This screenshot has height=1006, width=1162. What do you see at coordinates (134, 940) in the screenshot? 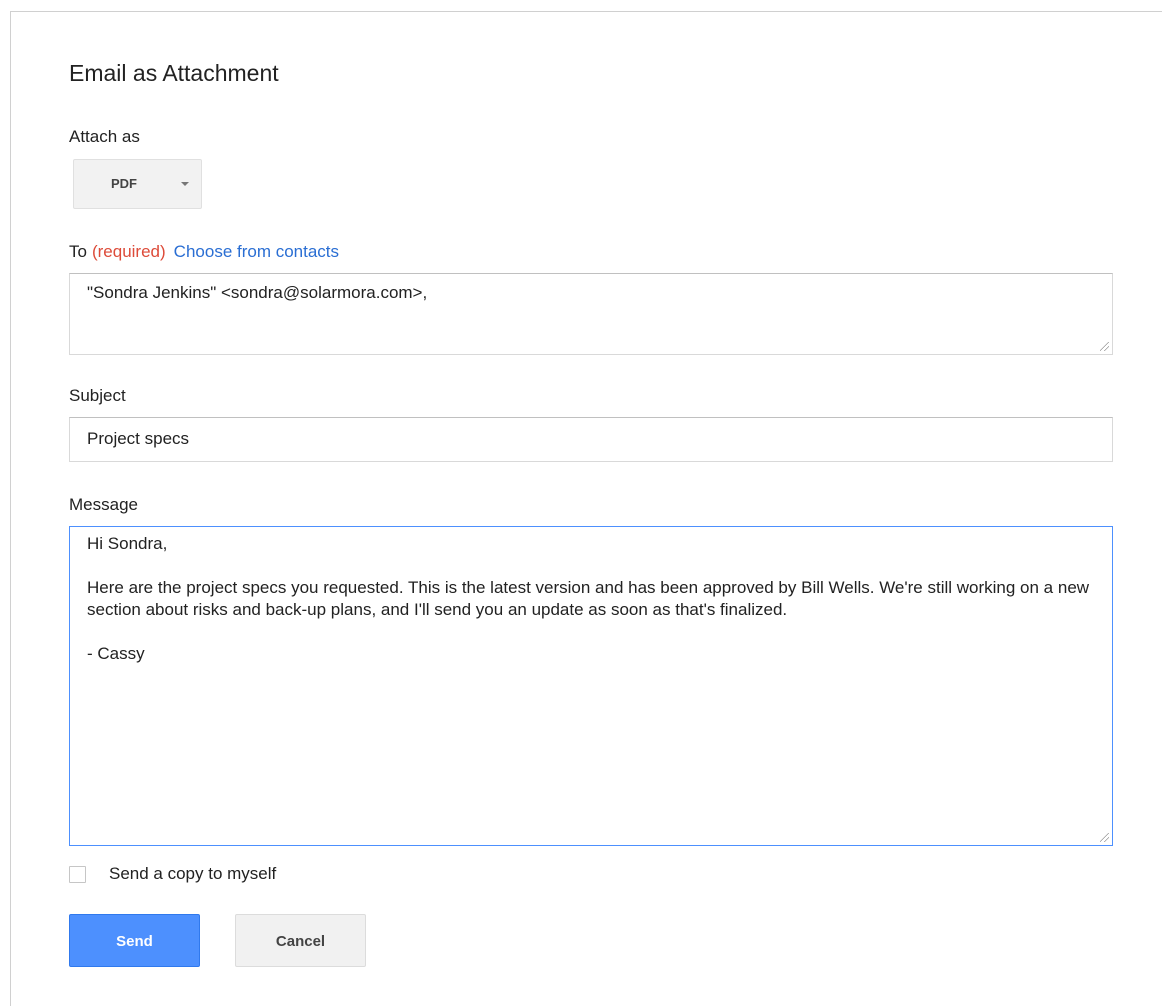
I see `send-button: Send` at bounding box center [134, 940].